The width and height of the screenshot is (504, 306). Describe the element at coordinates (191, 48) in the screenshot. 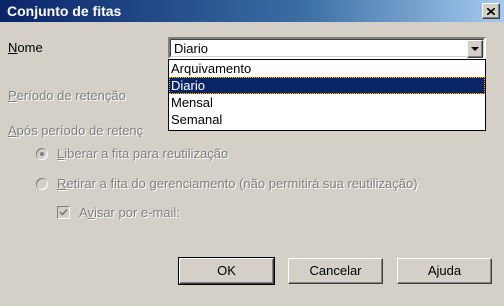

I see `combo-value: Diario` at that location.